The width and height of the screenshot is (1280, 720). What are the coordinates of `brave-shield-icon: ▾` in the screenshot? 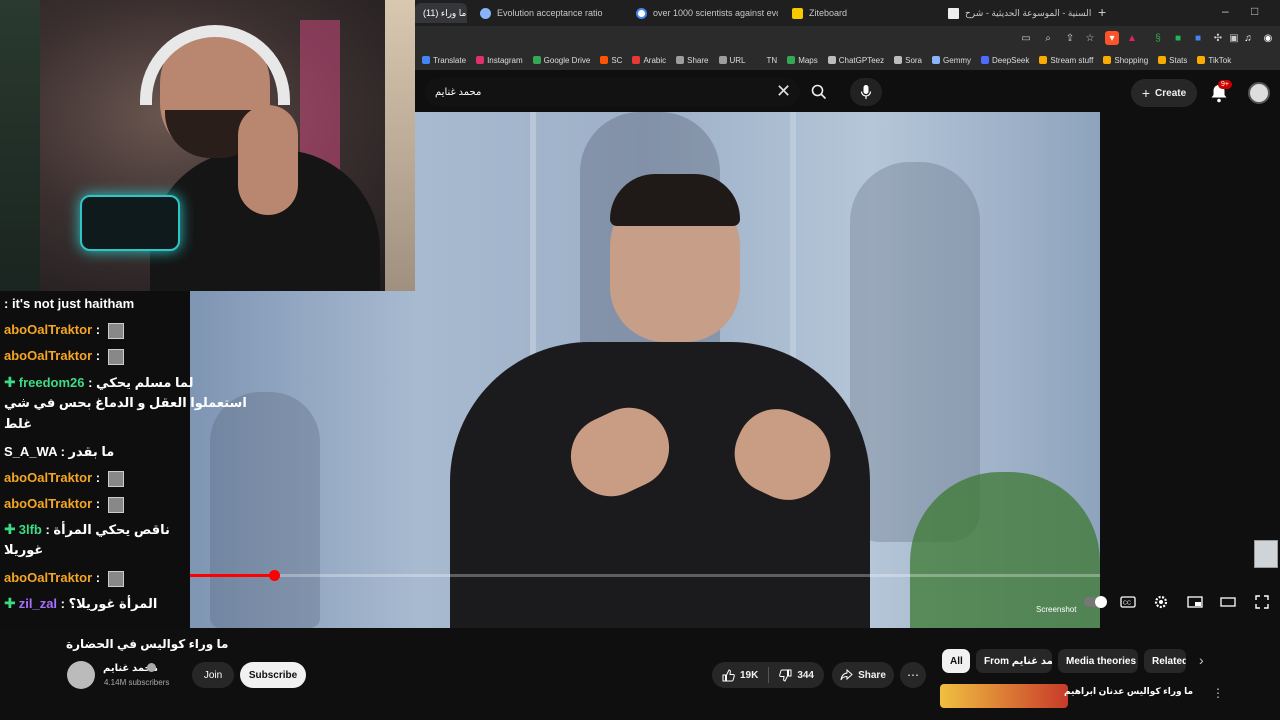 It's located at (1112, 38).